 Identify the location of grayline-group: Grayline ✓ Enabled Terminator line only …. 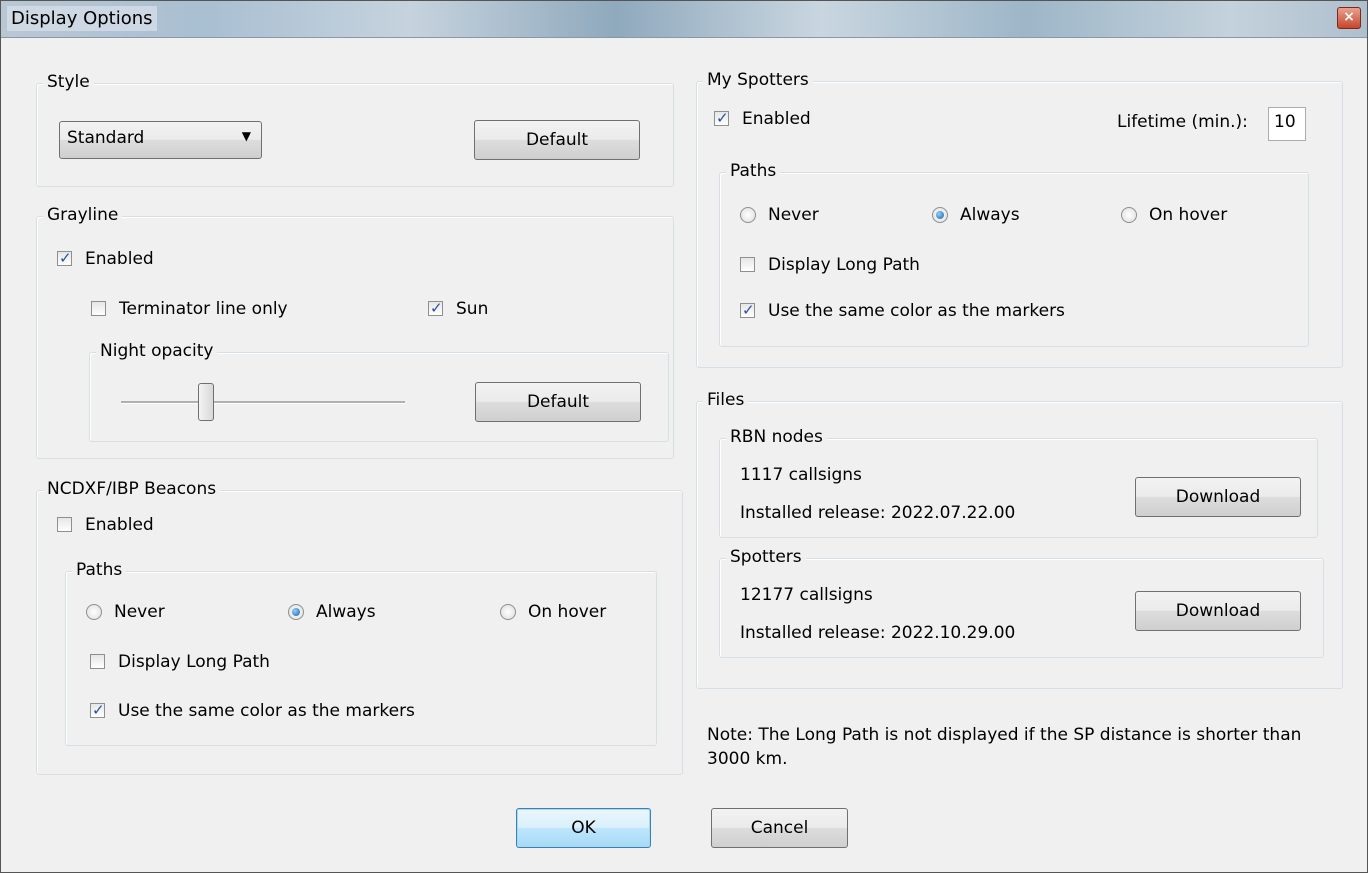
(355, 332).